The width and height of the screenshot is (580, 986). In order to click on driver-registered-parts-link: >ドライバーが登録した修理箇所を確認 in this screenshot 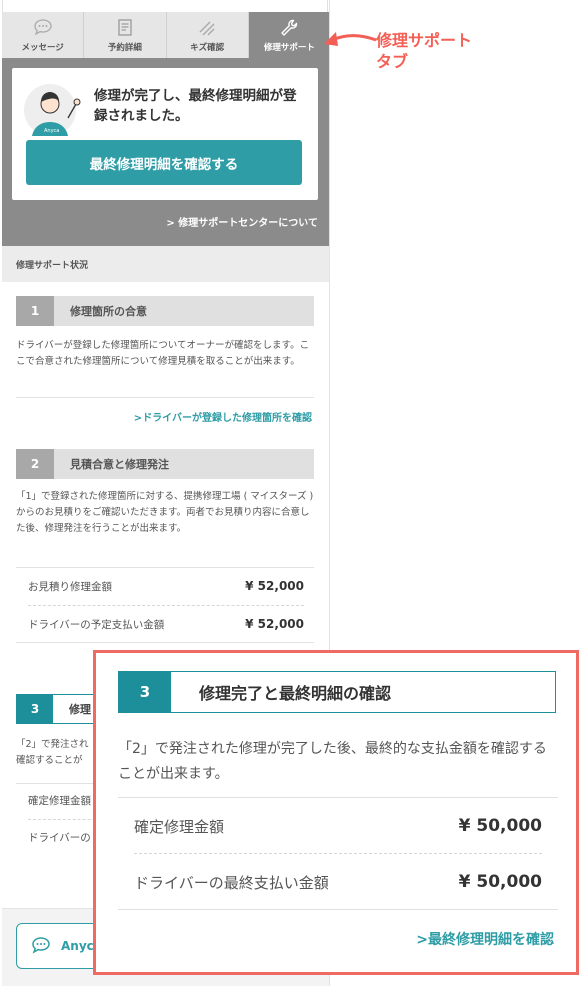, I will do `click(223, 416)`.